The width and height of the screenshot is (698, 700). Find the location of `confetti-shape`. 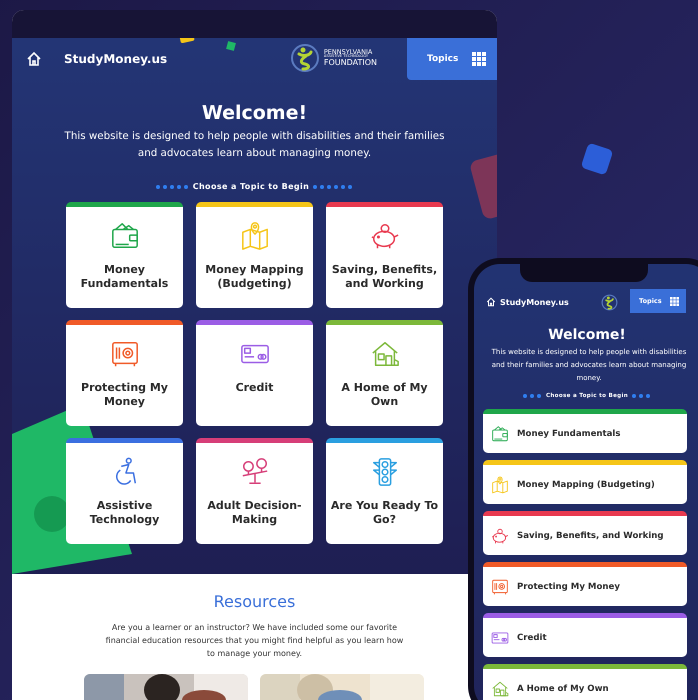

confetti-shape is located at coordinates (231, 46).